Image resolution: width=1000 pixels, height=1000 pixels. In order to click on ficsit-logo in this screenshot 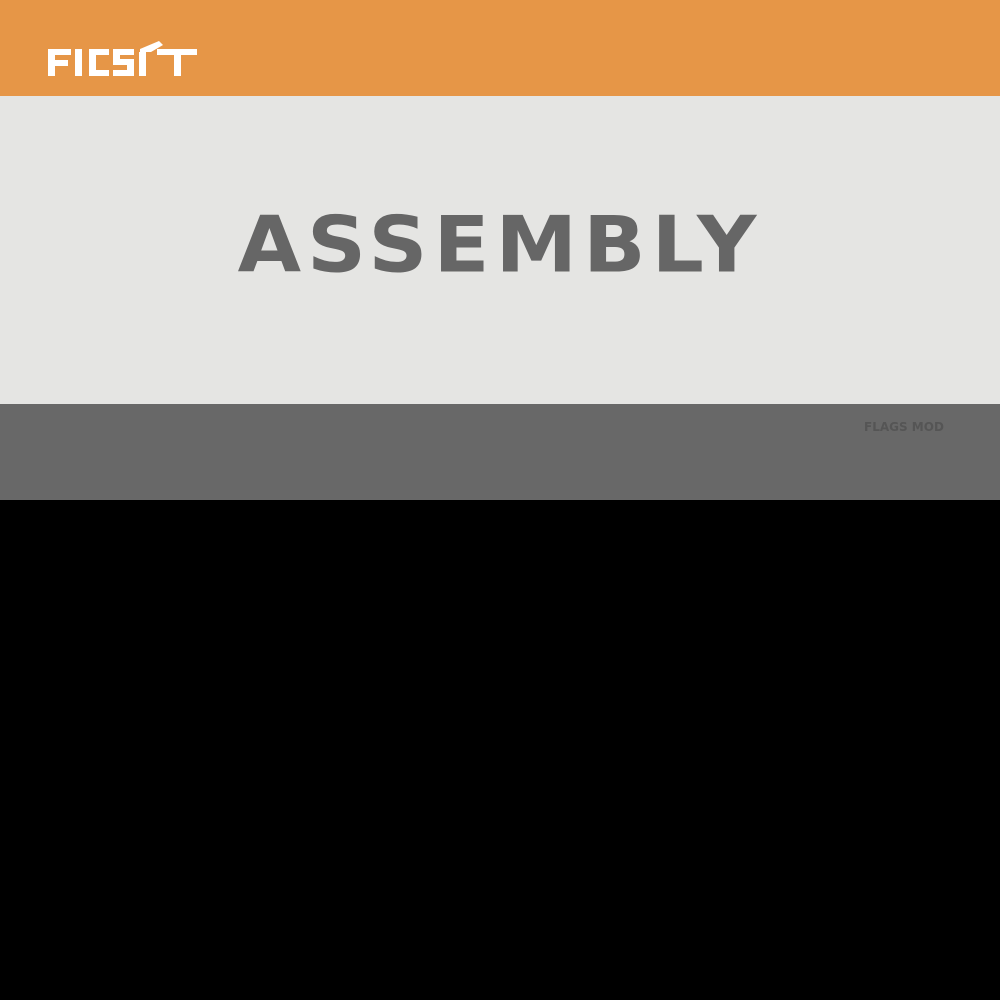, I will do `click(123, 60)`.